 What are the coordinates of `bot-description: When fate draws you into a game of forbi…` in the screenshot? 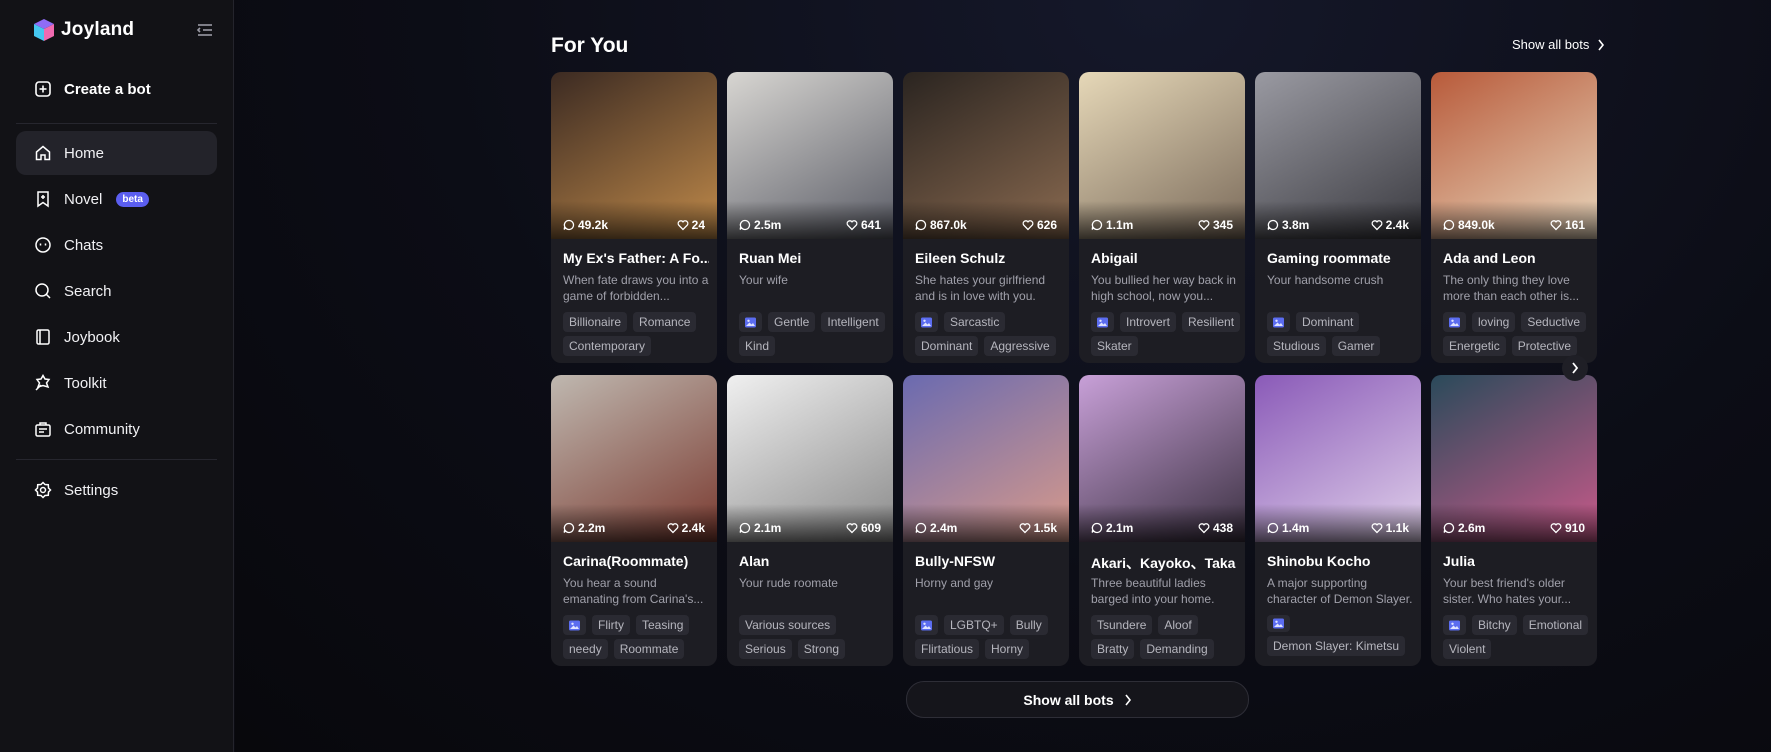 It's located at (636, 288).